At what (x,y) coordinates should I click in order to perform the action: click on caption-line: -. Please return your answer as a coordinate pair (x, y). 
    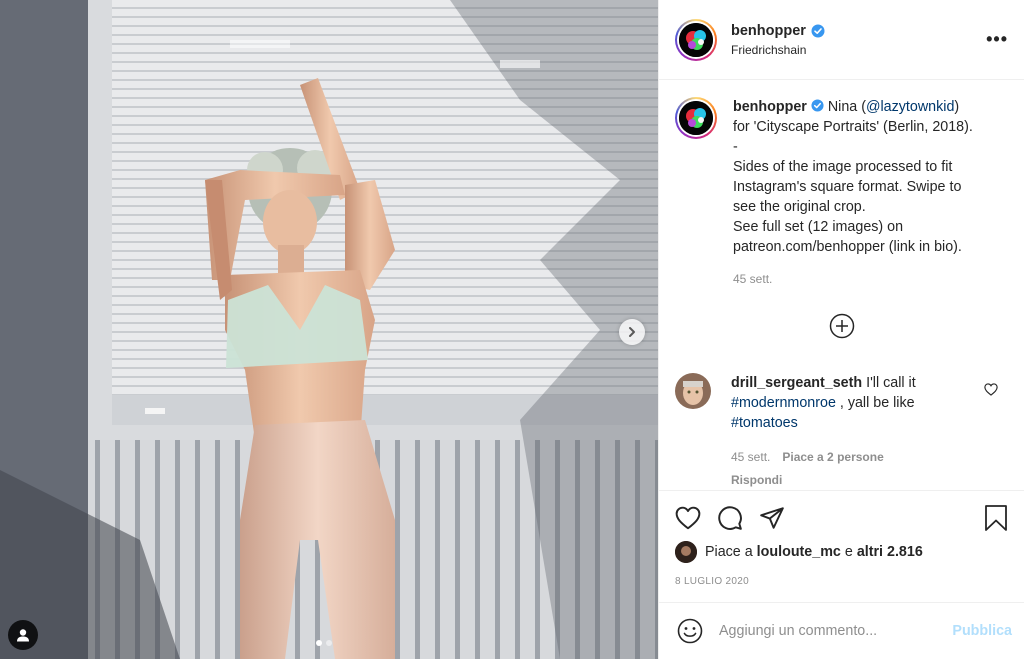
    Looking at the image, I should click on (735, 147).